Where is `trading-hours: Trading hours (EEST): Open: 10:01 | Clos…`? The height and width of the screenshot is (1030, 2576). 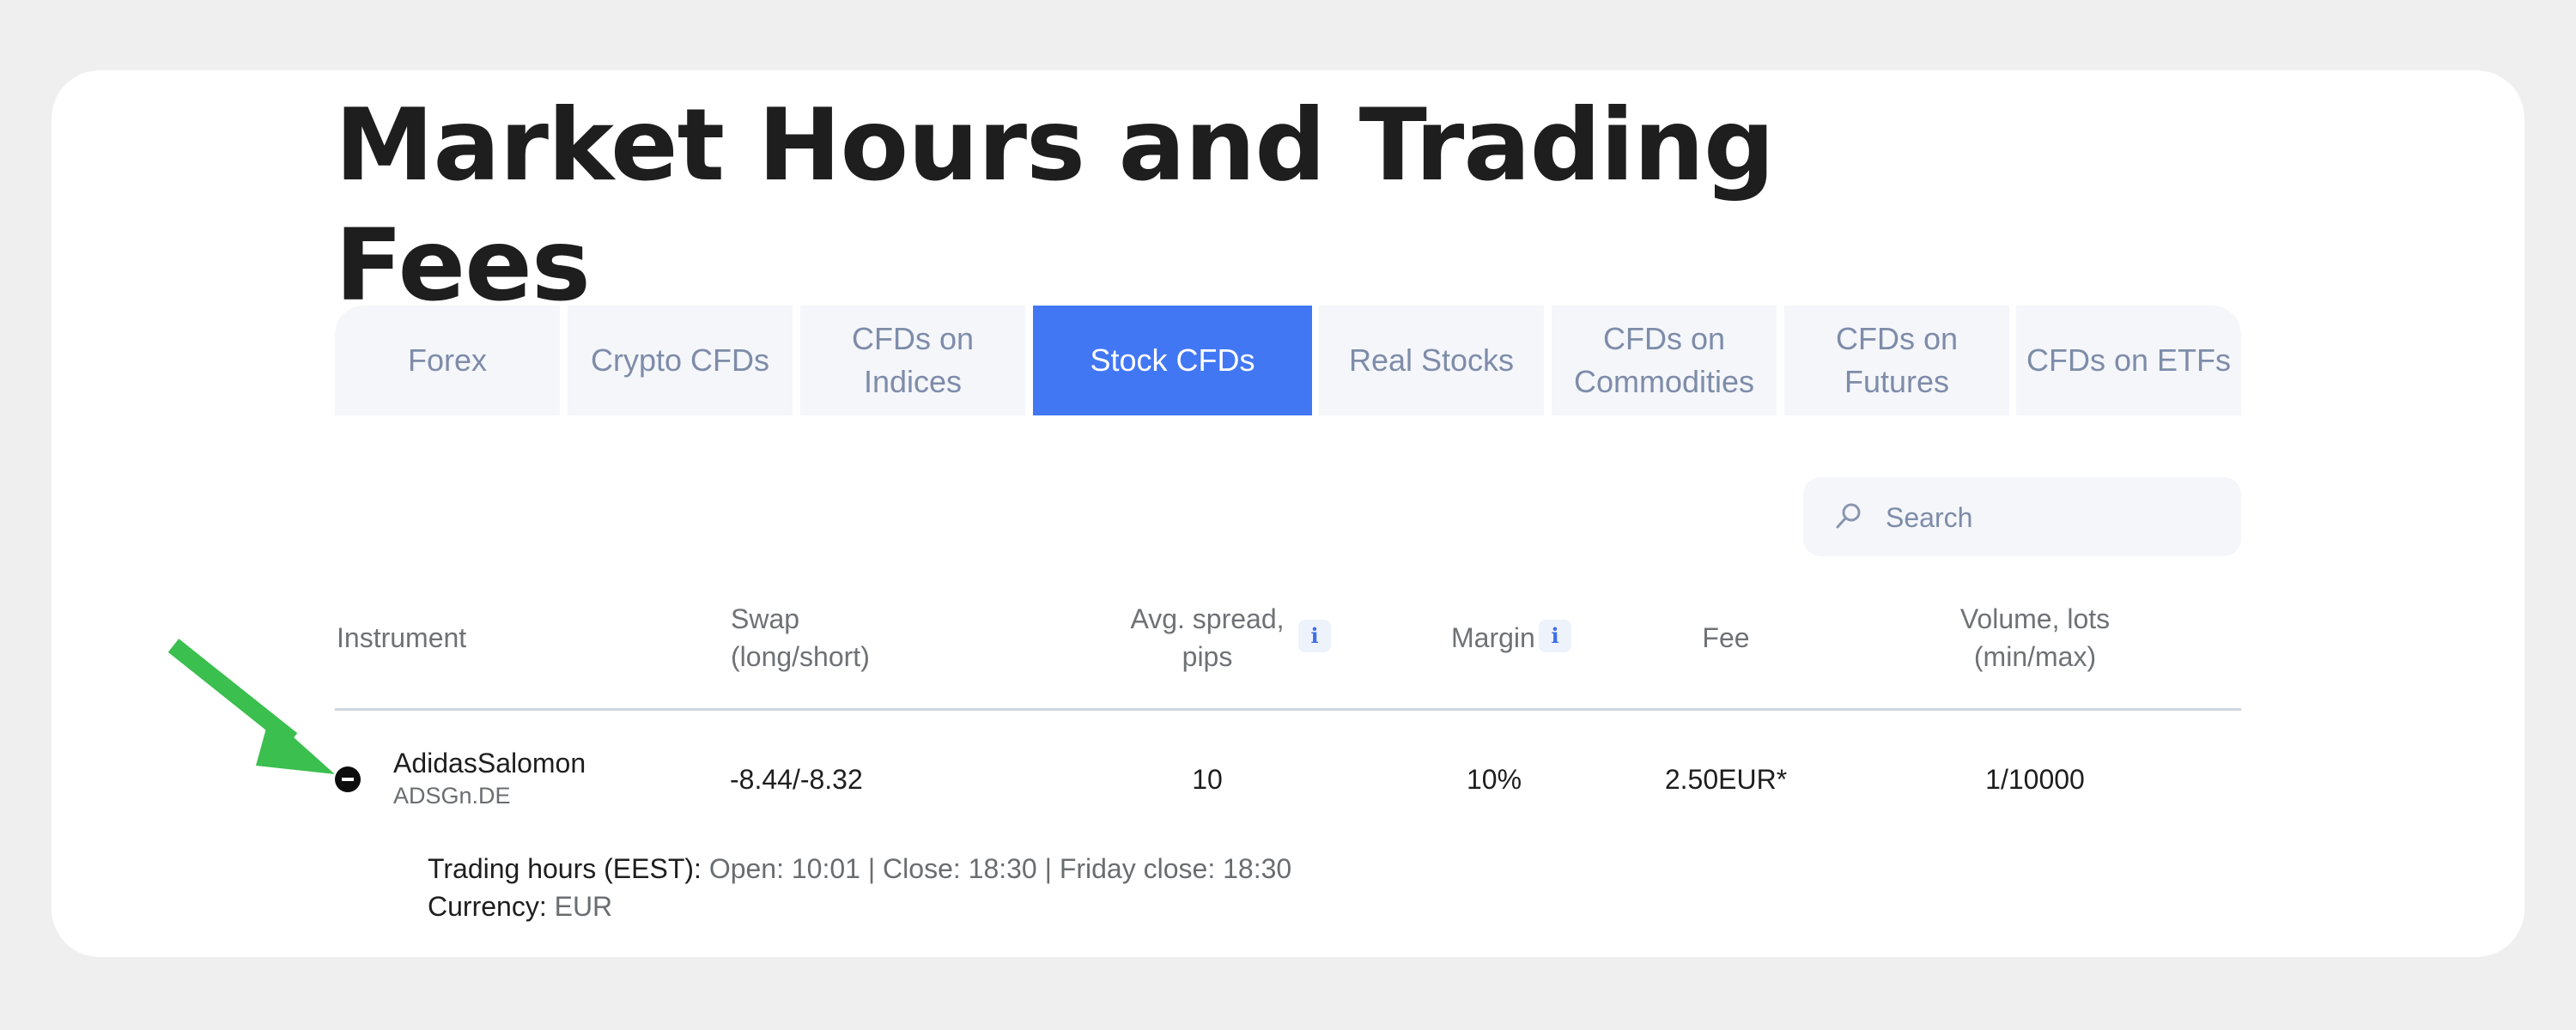 trading-hours: Trading hours (EEST): Open: 10:01 | Clos… is located at coordinates (859, 869).